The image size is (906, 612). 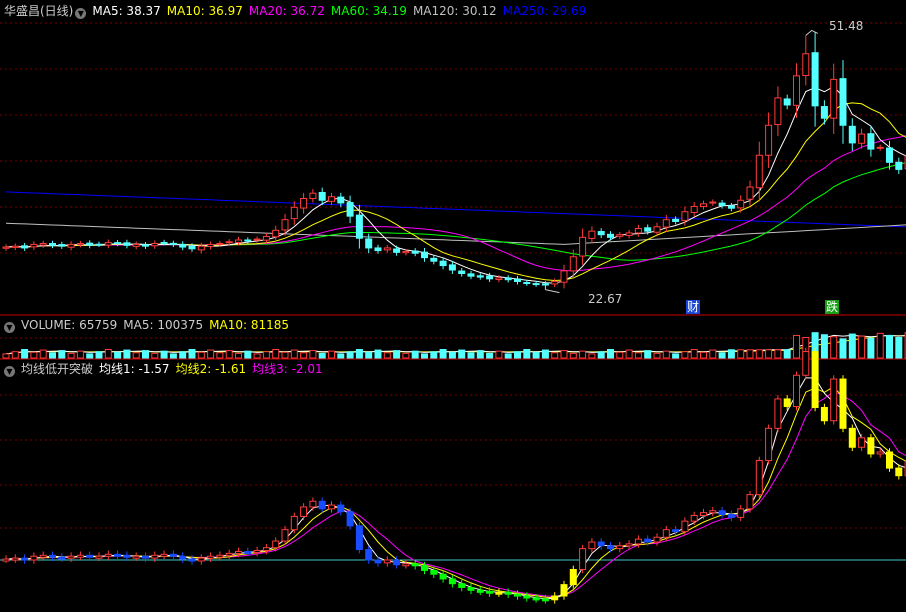 I want to click on indicator-panel-header: ▼ 均线低开突破 均线1: -1.57 均线2: -1.61 均线3: -2.01, so click(x=166, y=369).